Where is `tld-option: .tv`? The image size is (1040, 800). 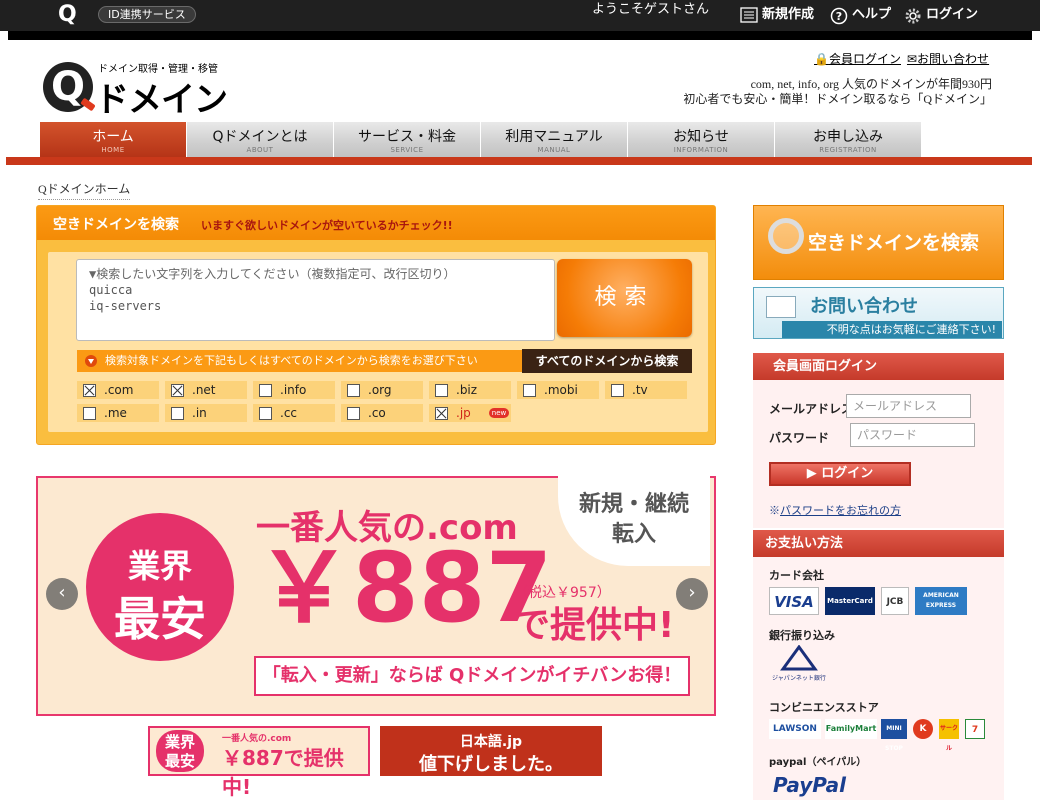 tld-option: .tv is located at coordinates (646, 390).